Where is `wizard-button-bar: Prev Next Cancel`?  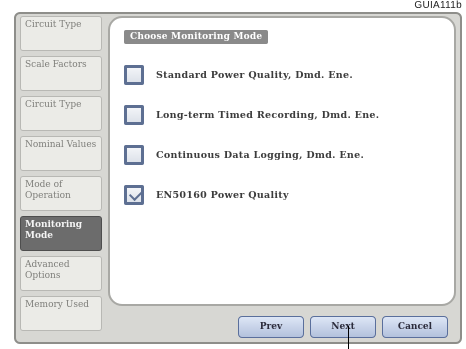 wizard-button-bar: Prev Next Cancel is located at coordinates (343, 327).